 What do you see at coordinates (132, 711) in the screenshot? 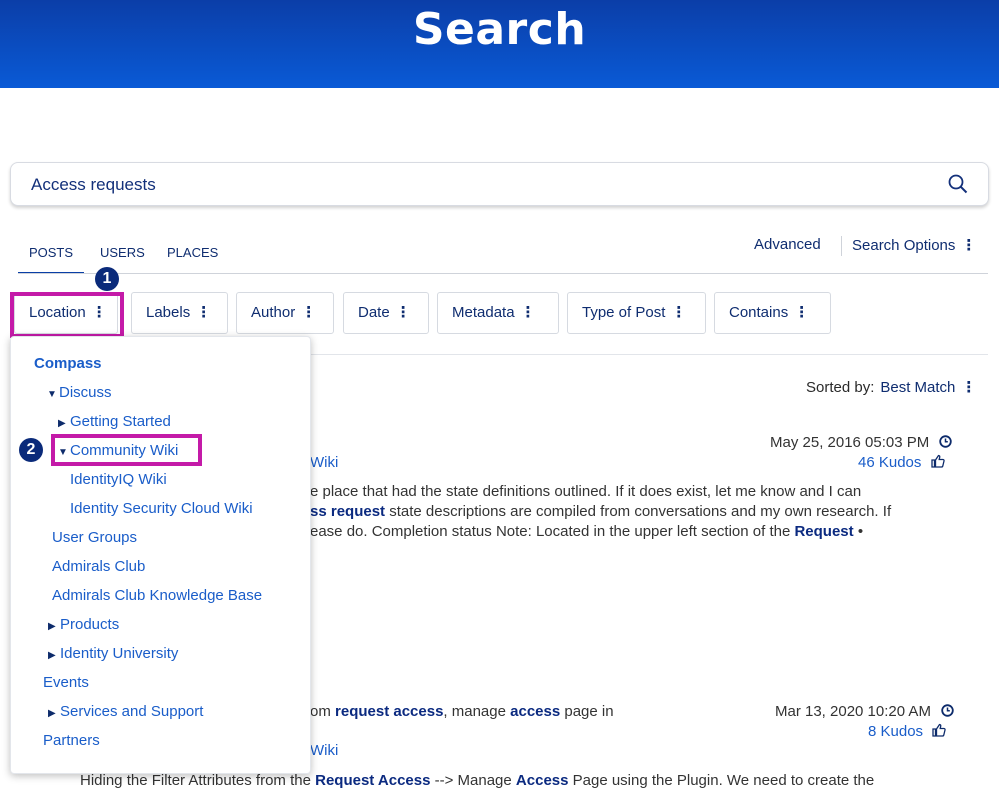
I see `tree-item-label: Services and Support` at bounding box center [132, 711].